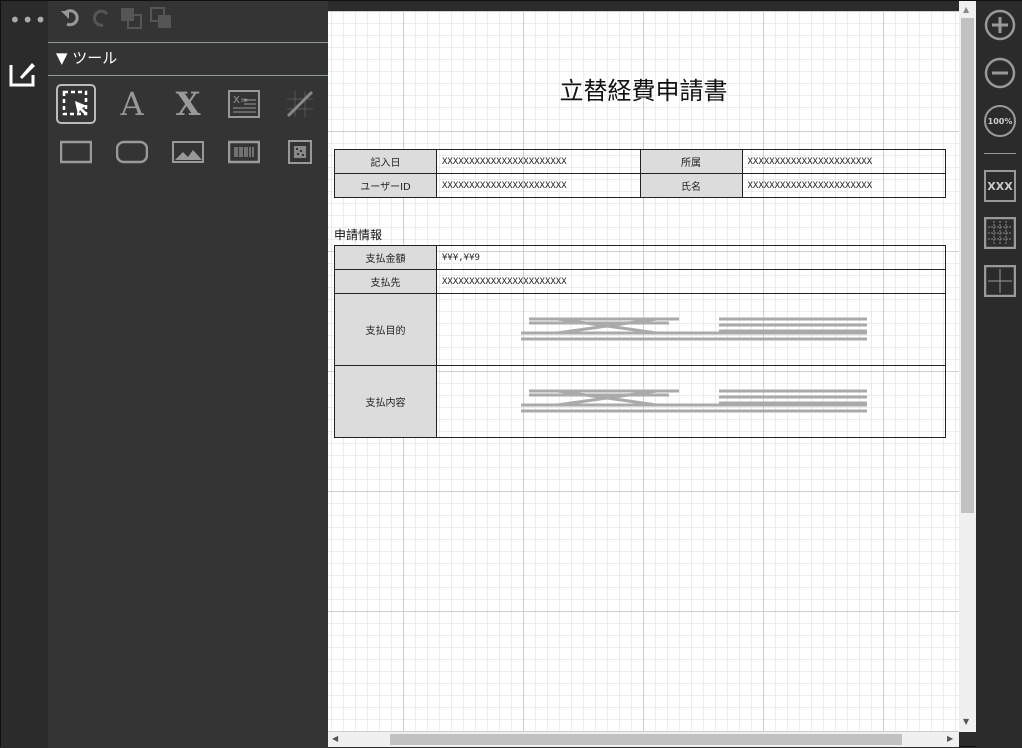 The width and height of the screenshot is (1022, 748). I want to click on send-back-icon, so click(161, 18).